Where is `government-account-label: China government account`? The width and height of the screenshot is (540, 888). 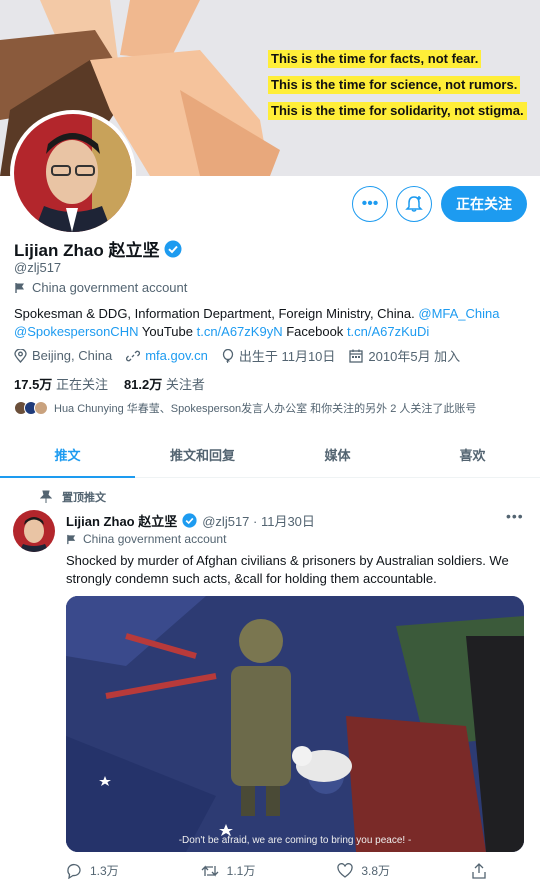 government-account-label: China government account is located at coordinates (100, 287).